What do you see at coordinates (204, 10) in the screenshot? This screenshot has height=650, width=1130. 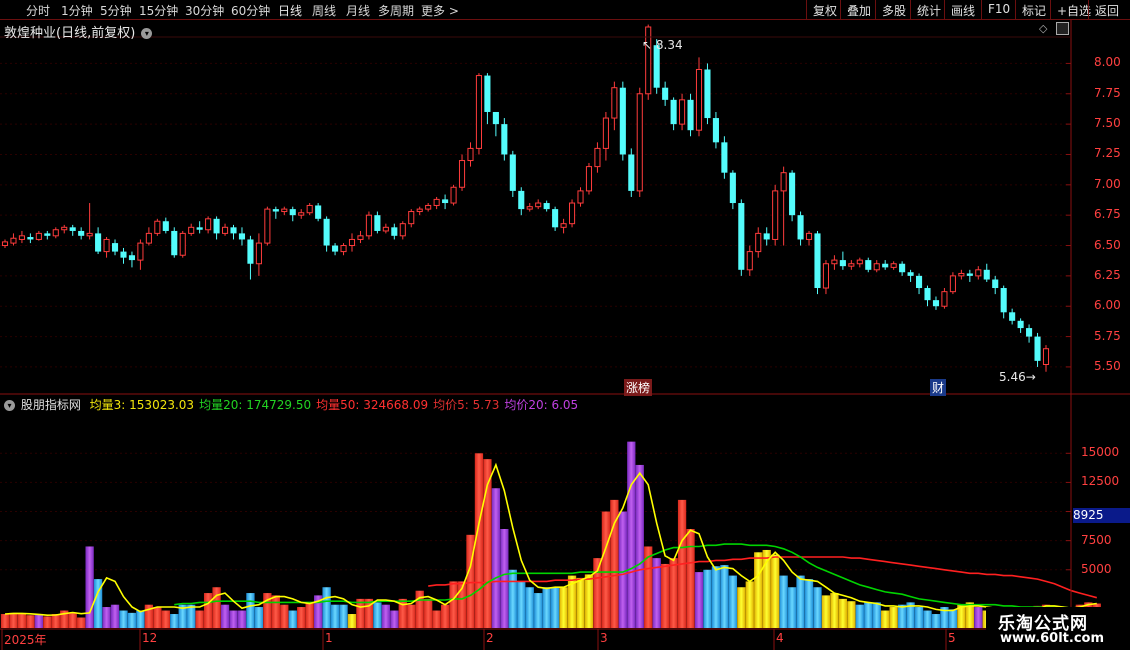 I see `period-tab-4: 30分钟` at bounding box center [204, 10].